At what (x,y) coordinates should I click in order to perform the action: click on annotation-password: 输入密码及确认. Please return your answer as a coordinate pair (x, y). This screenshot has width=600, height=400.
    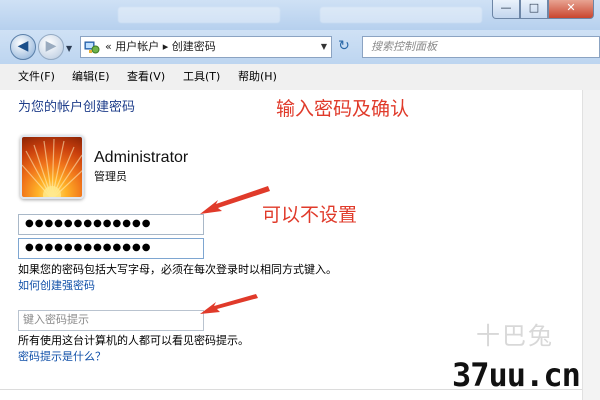
    Looking at the image, I should click on (343, 109).